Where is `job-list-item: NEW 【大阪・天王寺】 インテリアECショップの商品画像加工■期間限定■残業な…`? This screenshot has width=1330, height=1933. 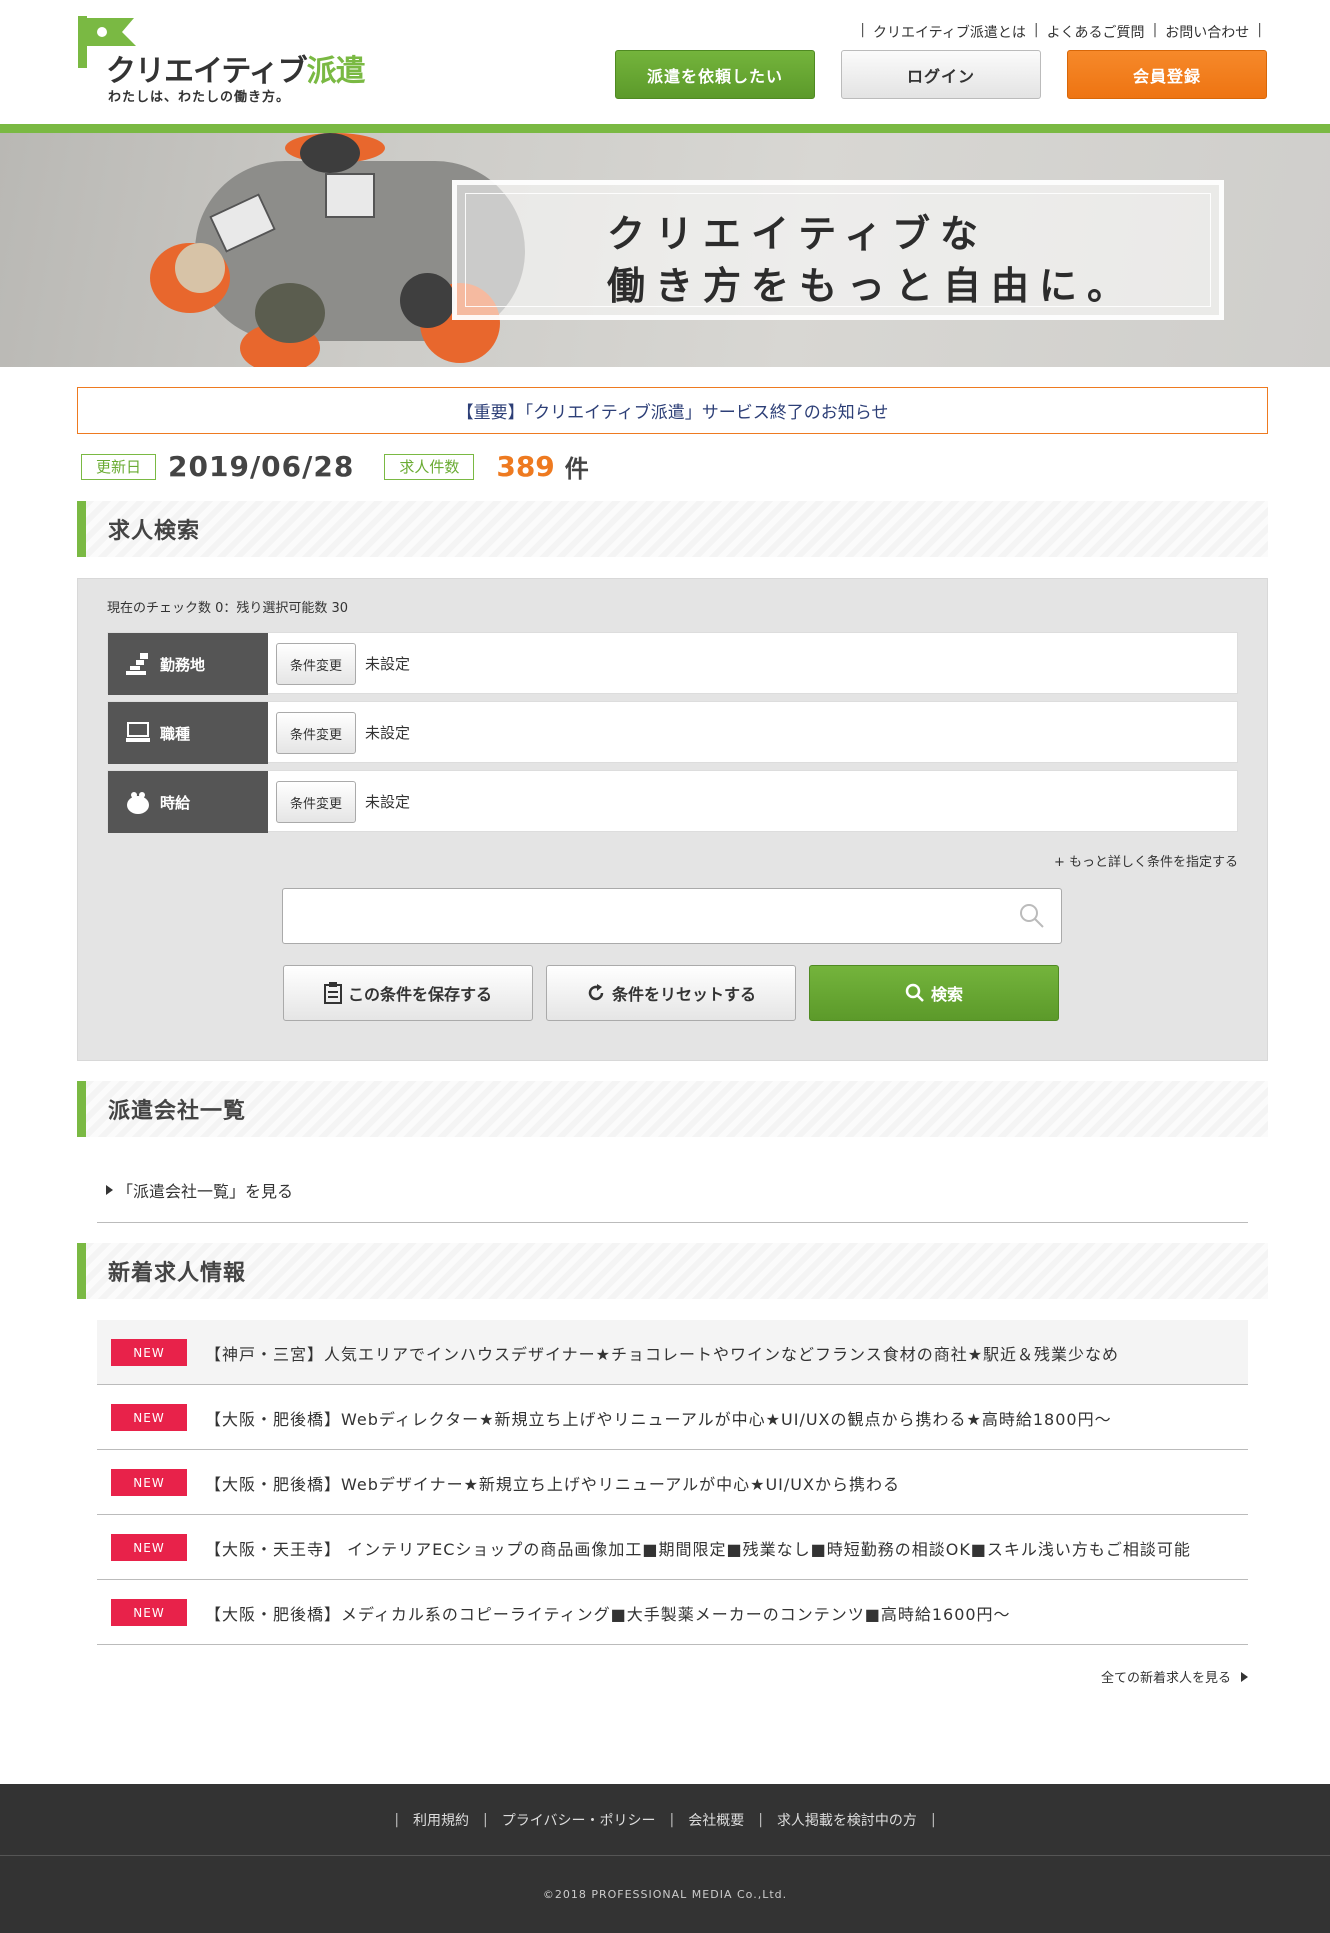 job-list-item: NEW 【大阪・天王寺】 インテリアECショップの商品画像加工■期間限定■残業な… is located at coordinates (672, 1547).